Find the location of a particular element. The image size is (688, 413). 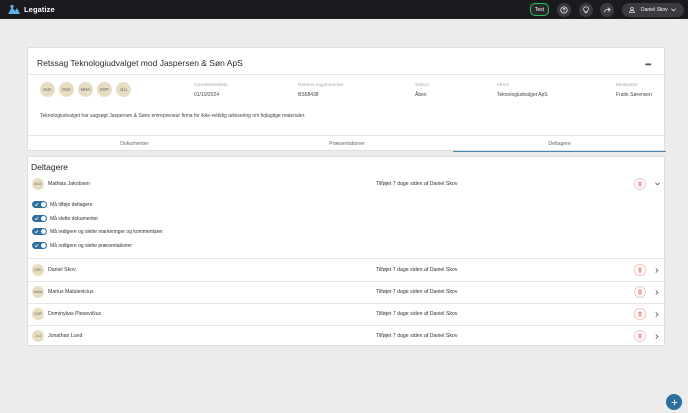

participant-name: Dominykas Plesevičius is located at coordinates (75, 314).